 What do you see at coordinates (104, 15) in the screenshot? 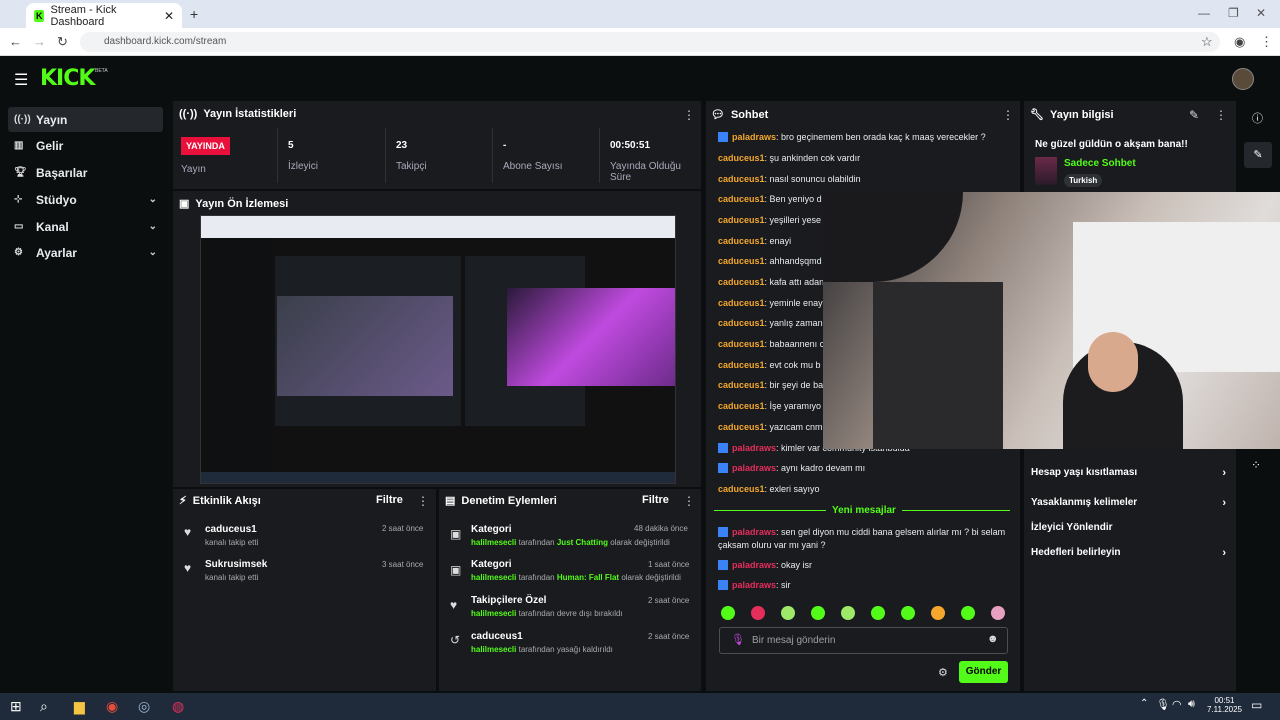
I see `browser-tab: K Stream - Kick Dashboard ✕` at bounding box center [104, 15].